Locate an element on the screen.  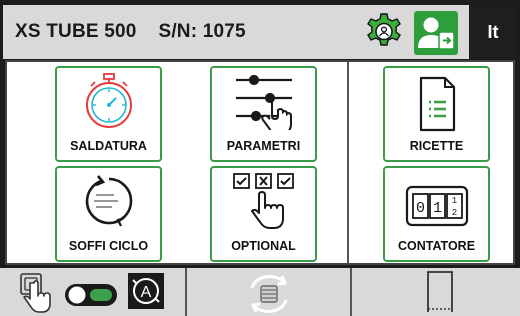
tile-saldatura: SALDATURA is located at coordinates (108, 114).